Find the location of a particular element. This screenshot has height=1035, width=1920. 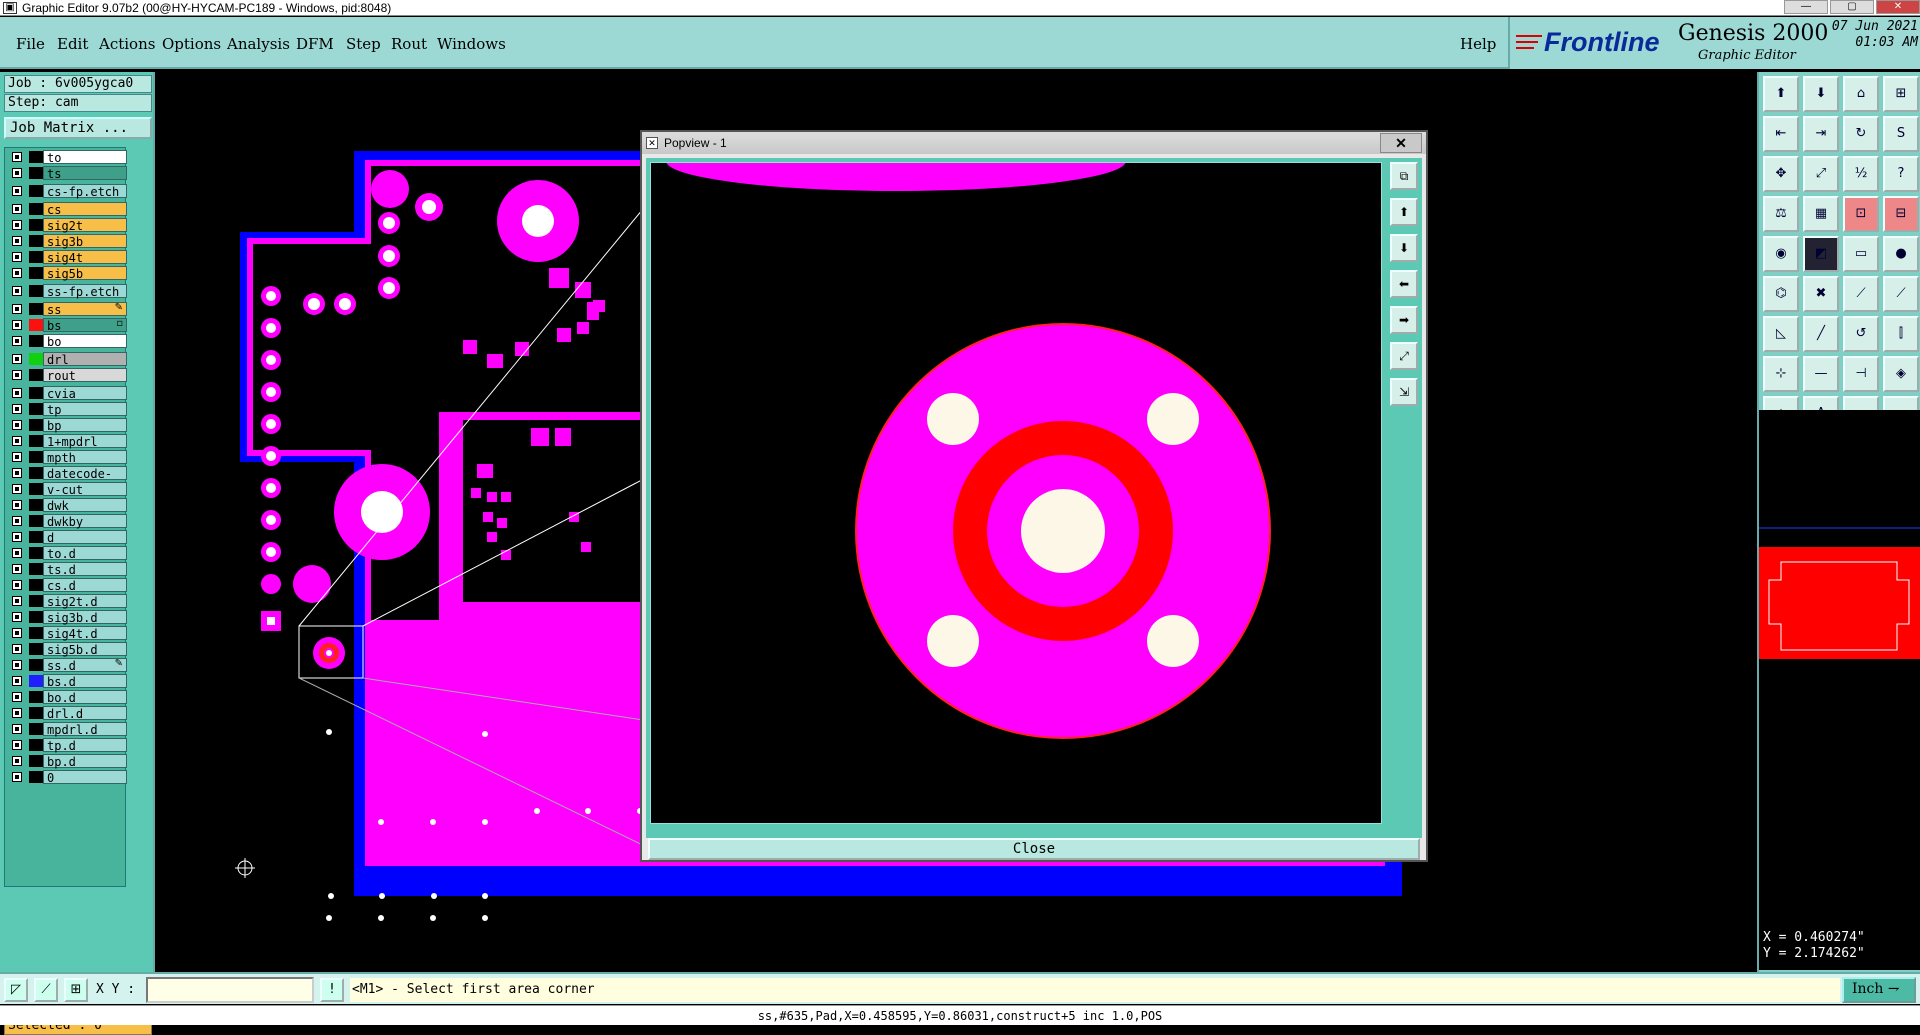

layer-name: mpdrl.d is located at coordinates (85, 729).